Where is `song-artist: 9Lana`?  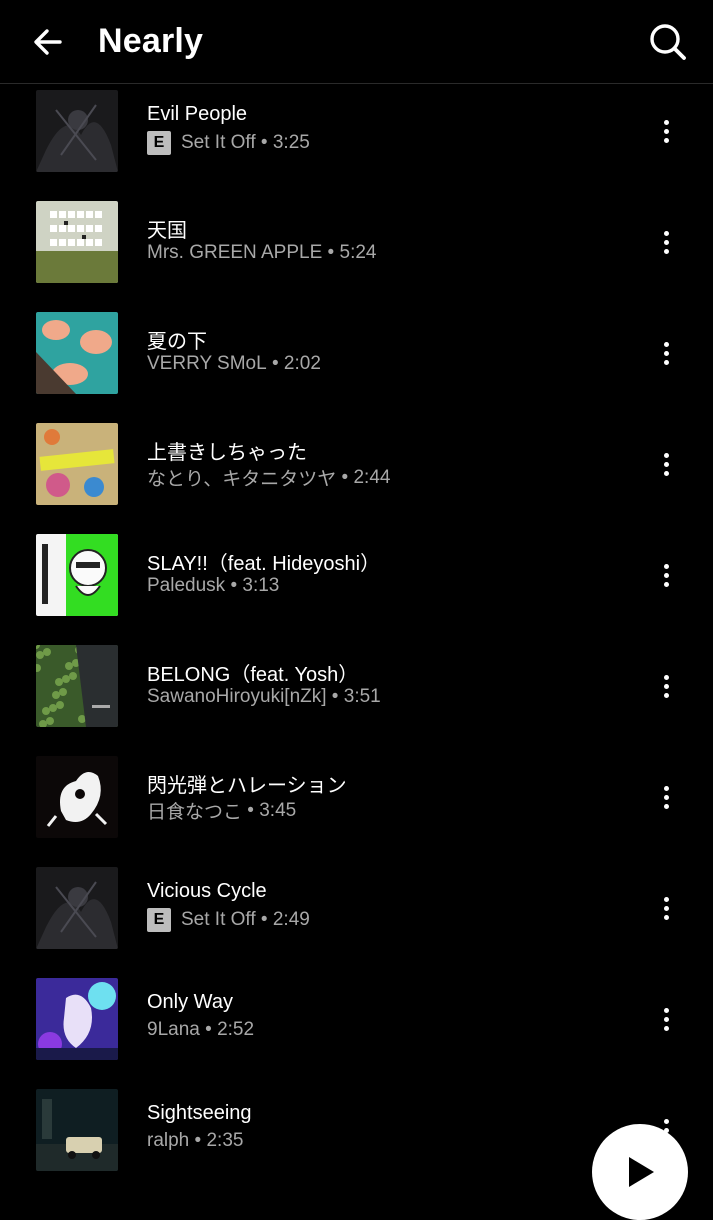 song-artist: 9Lana is located at coordinates (173, 1029).